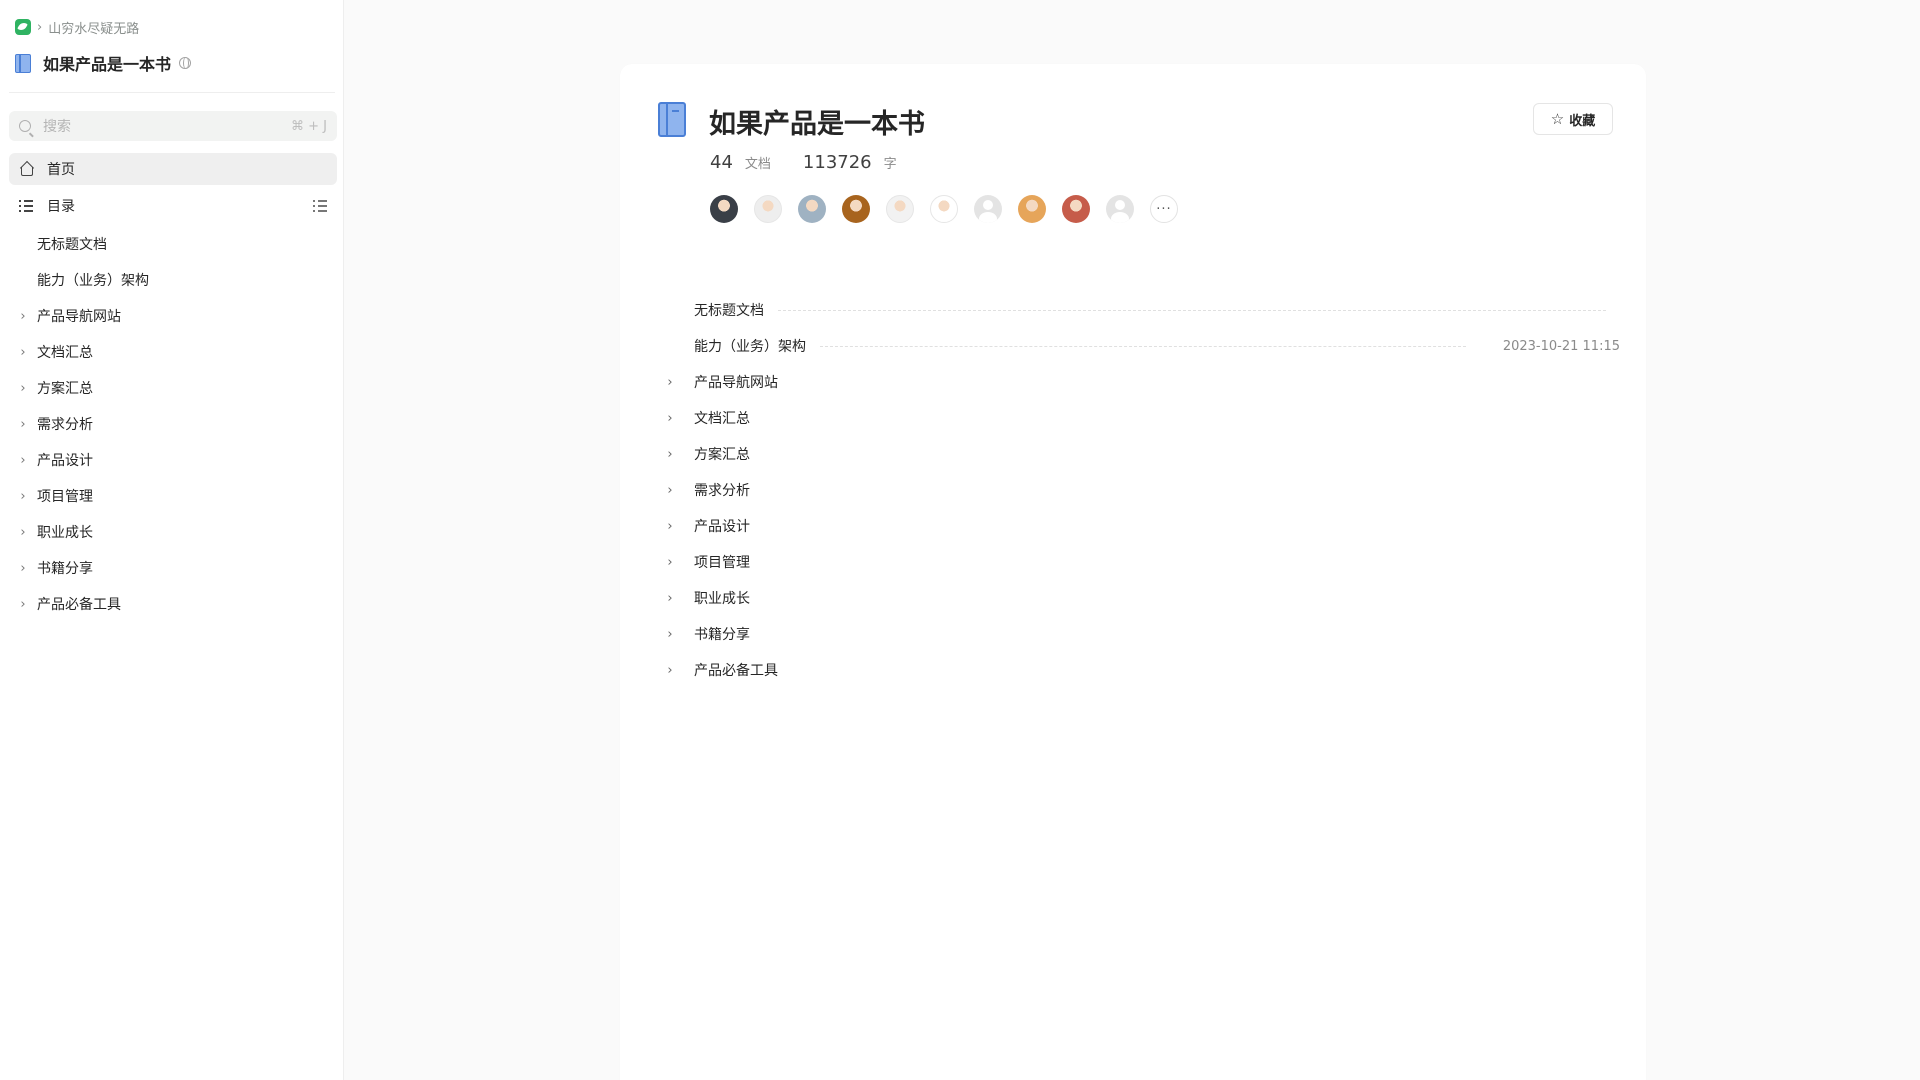 Image resolution: width=1920 pixels, height=1080 pixels. Describe the element at coordinates (750, 347) in the screenshot. I see `toc-item-label: 能力（业务）架构` at that location.